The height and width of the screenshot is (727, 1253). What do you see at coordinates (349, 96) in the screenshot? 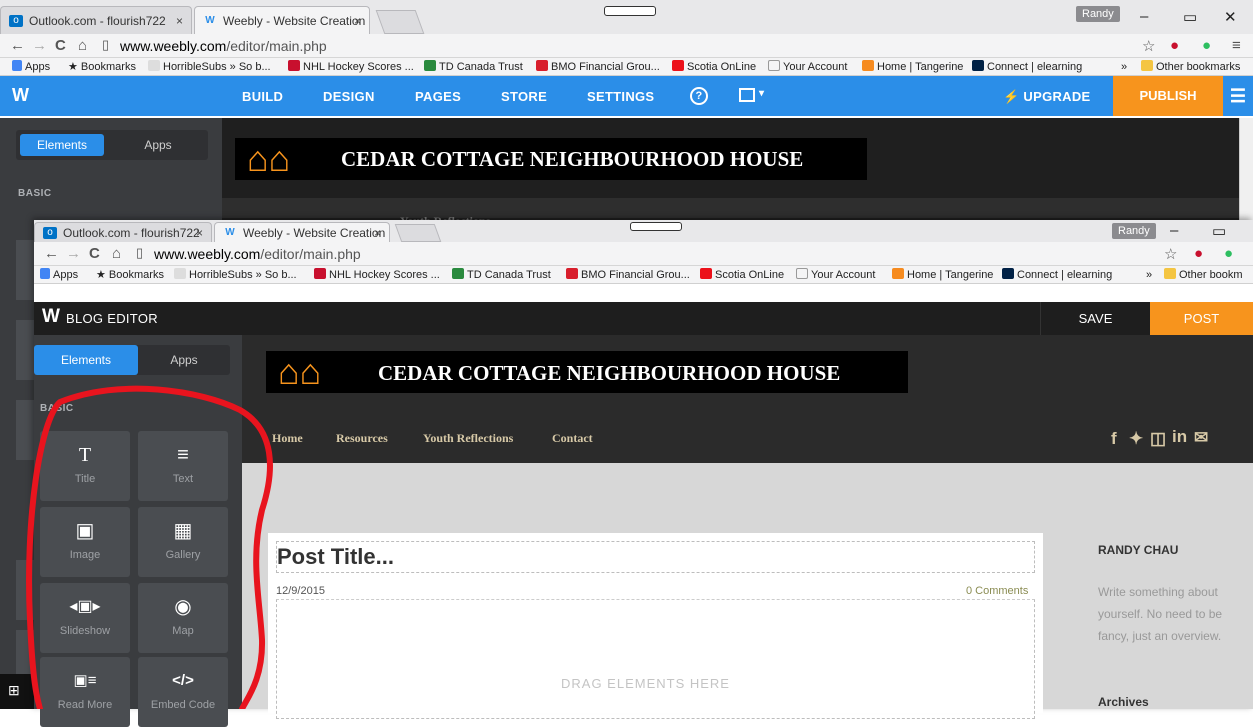
I see `nav-design: DESIGN` at bounding box center [349, 96].